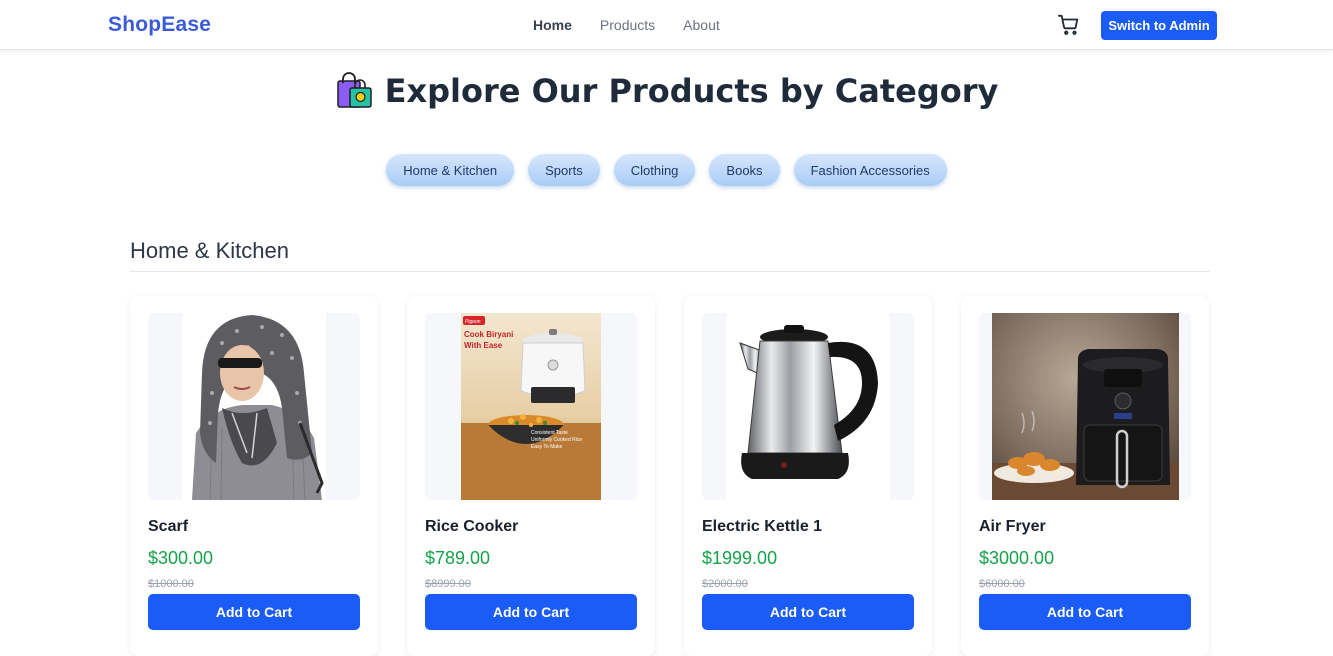 The width and height of the screenshot is (1333, 656). What do you see at coordinates (458, 558) in the screenshot?
I see `product-price: $789.00` at bounding box center [458, 558].